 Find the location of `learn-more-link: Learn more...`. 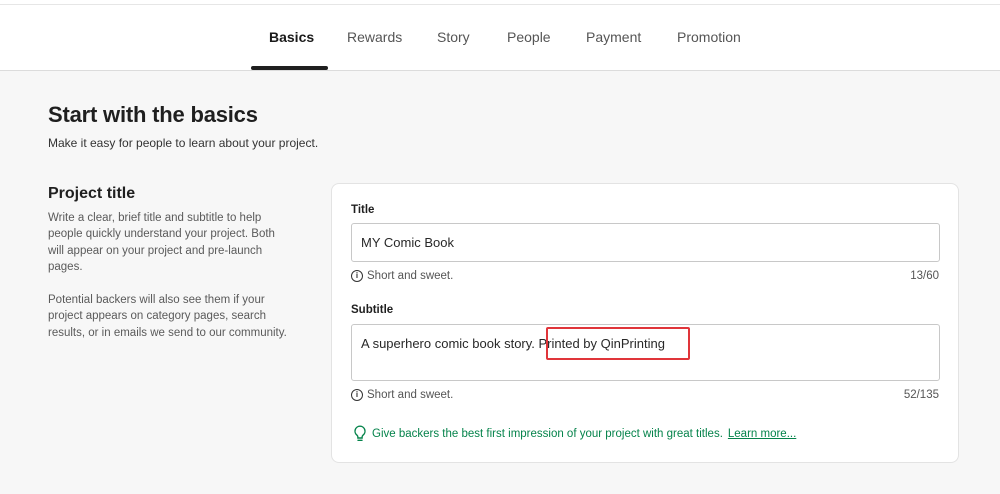

learn-more-link: Learn more... is located at coordinates (762, 434).